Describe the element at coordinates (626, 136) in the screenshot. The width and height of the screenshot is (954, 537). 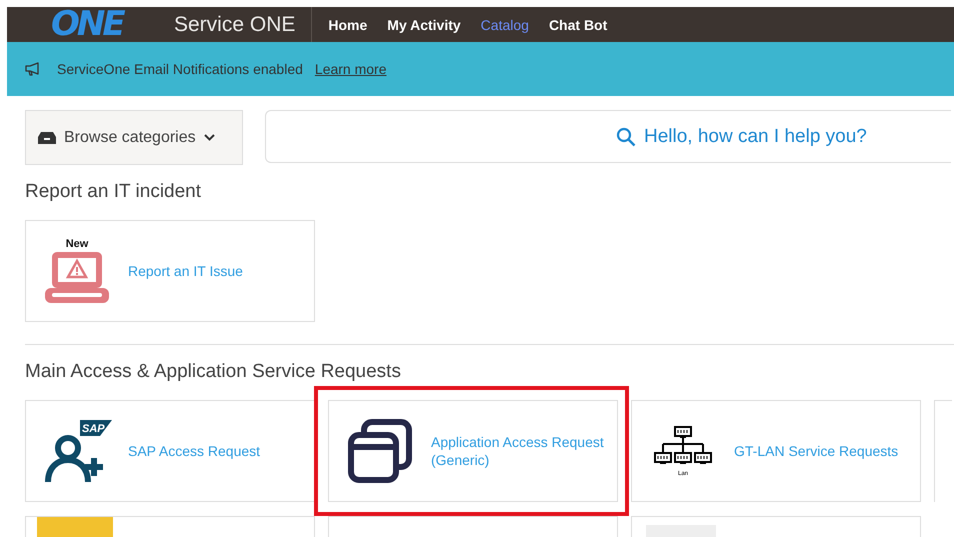
I see `search-icon` at that location.